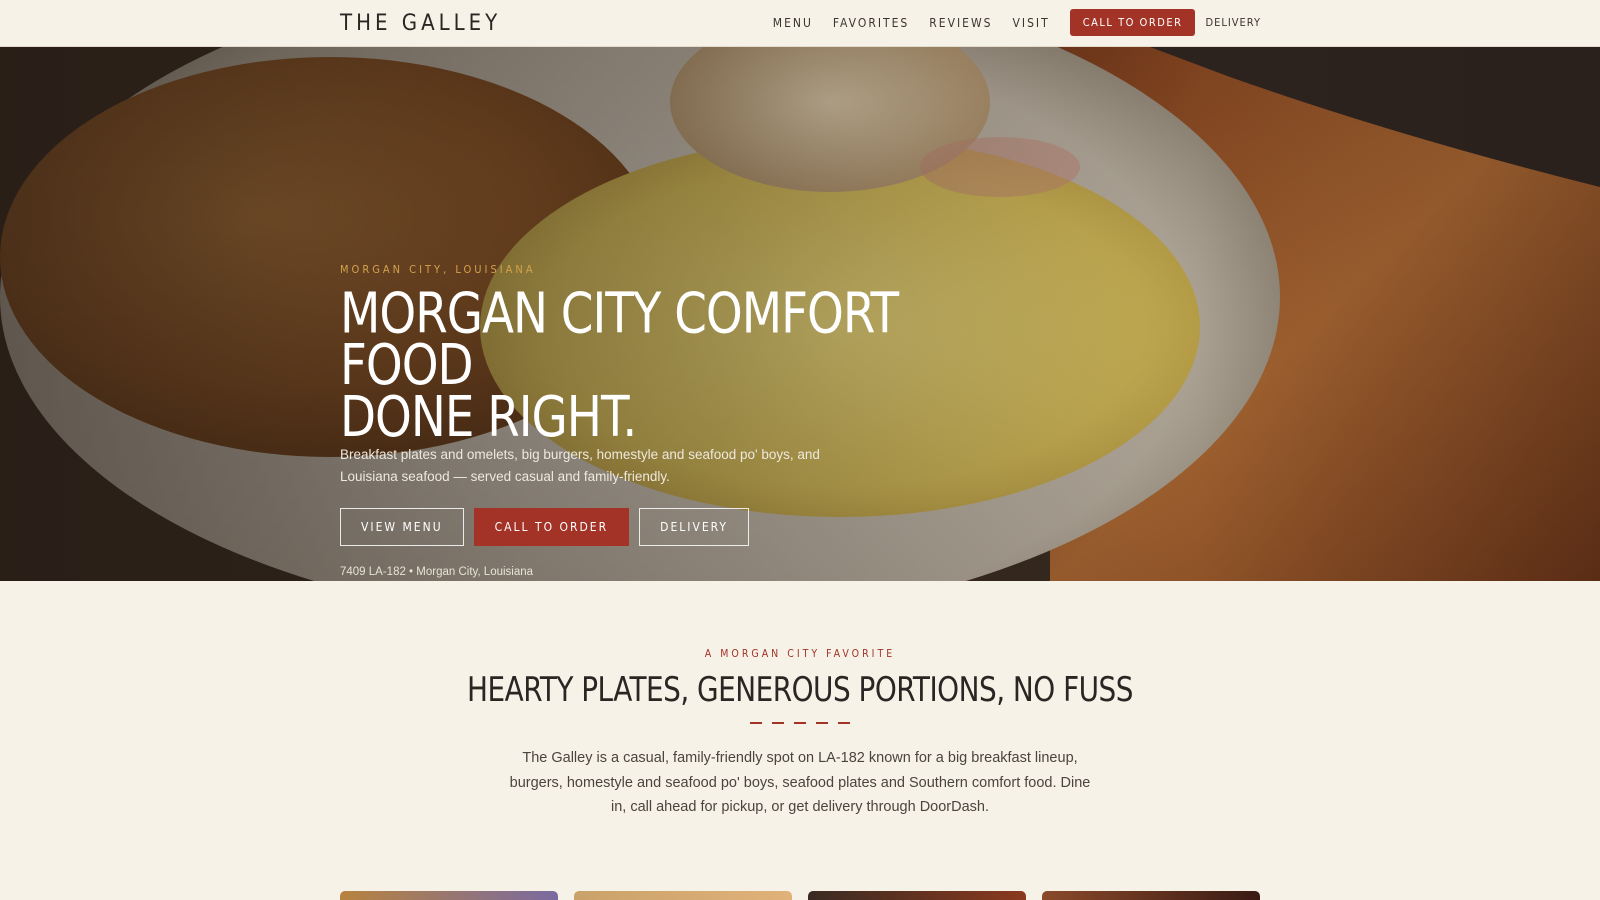 This screenshot has width=1600, height=900. What do you see at coordinates (694, 527) in the screenshot?
I see `delivery-button: DELIVERY` at bounding box center [694, 527].